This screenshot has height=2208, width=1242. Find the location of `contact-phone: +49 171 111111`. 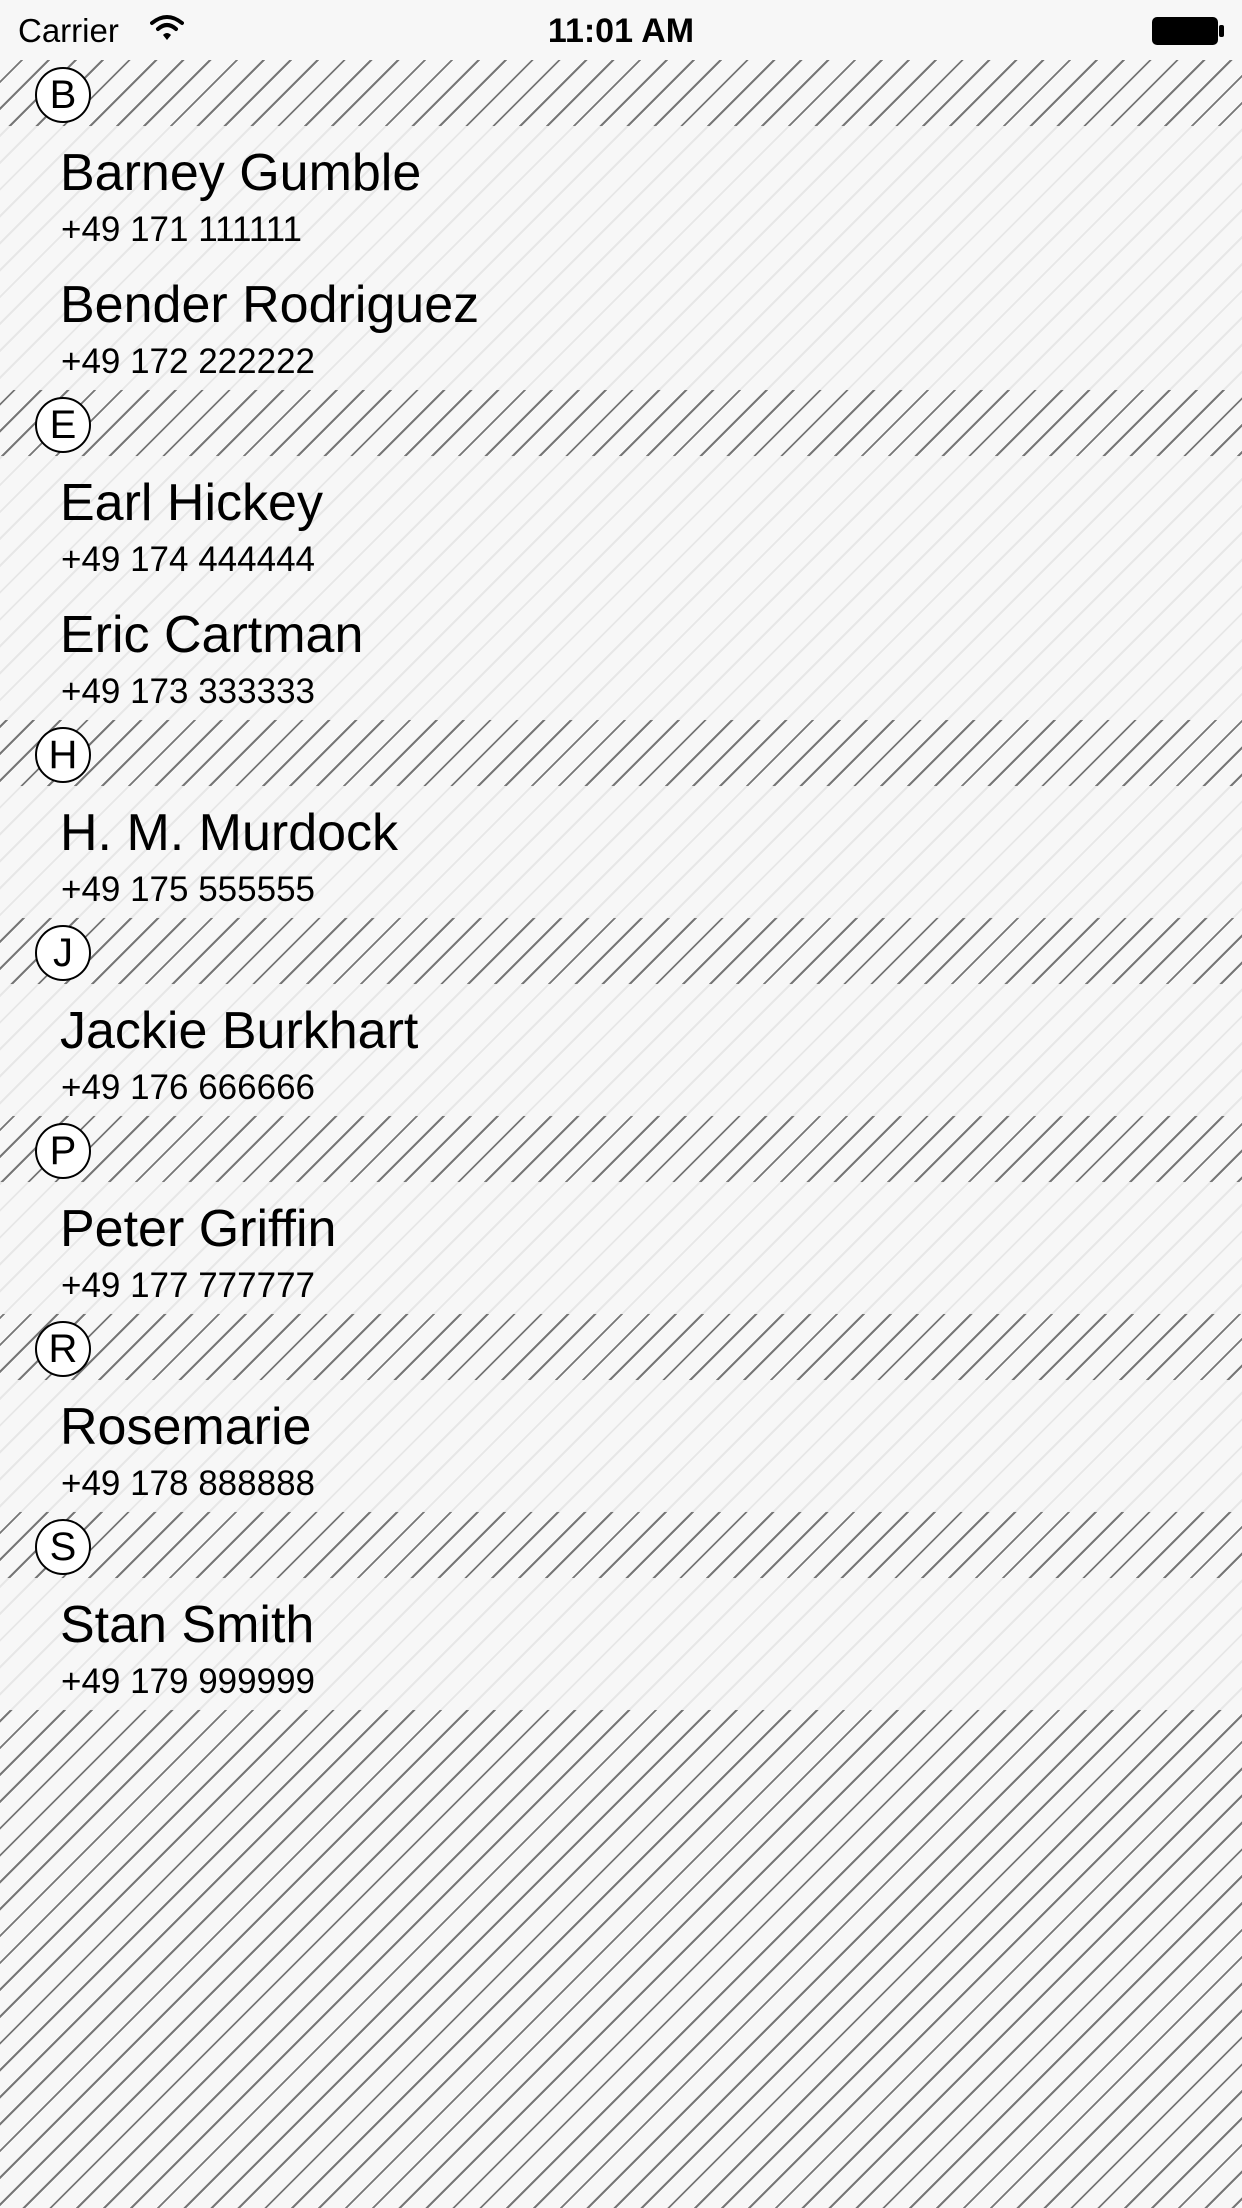

contact-phone: +49 171 111111 is located at coordinates (182, 229).